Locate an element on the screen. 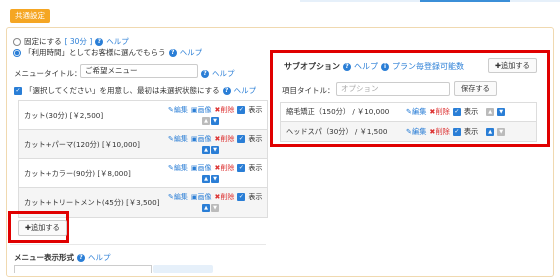 The height and width of the screenshot is (277, 560). save-button: 保存する is located at coordinates (475, 88).